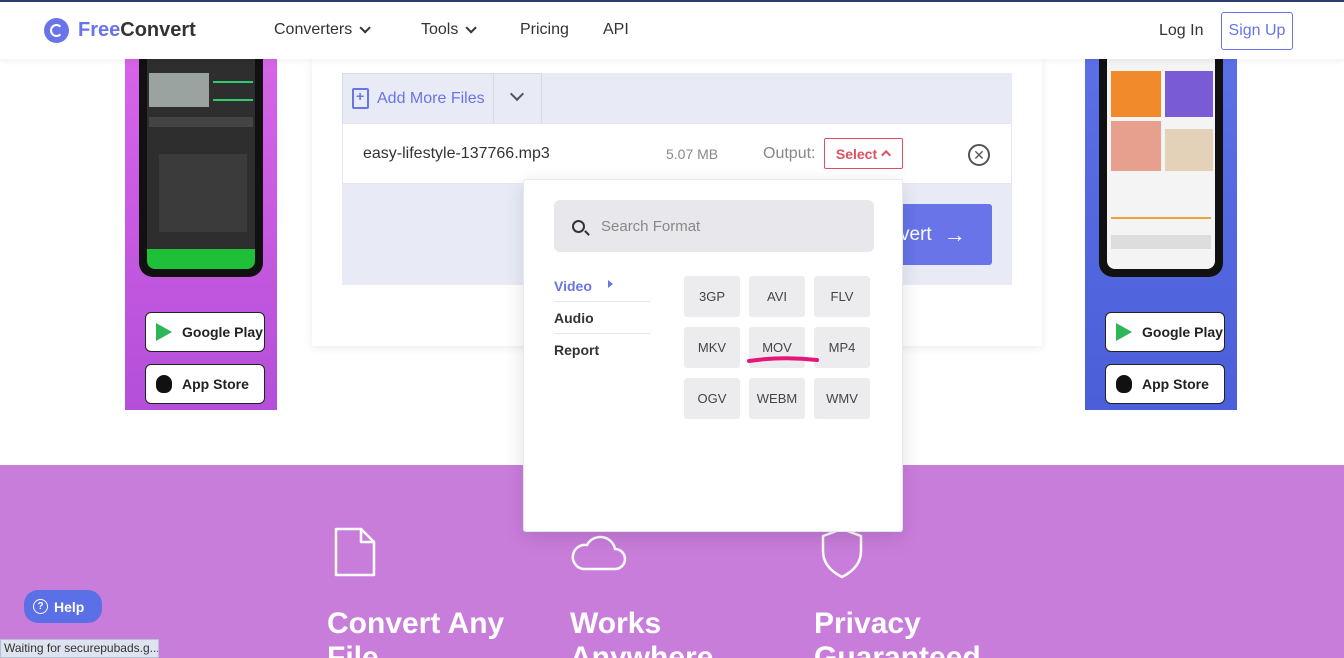 The width and height of the screenshot is (1344, 658). Describe the element at coordinates (56, 30) in the screenshot. I see `logo-icon` at that location.